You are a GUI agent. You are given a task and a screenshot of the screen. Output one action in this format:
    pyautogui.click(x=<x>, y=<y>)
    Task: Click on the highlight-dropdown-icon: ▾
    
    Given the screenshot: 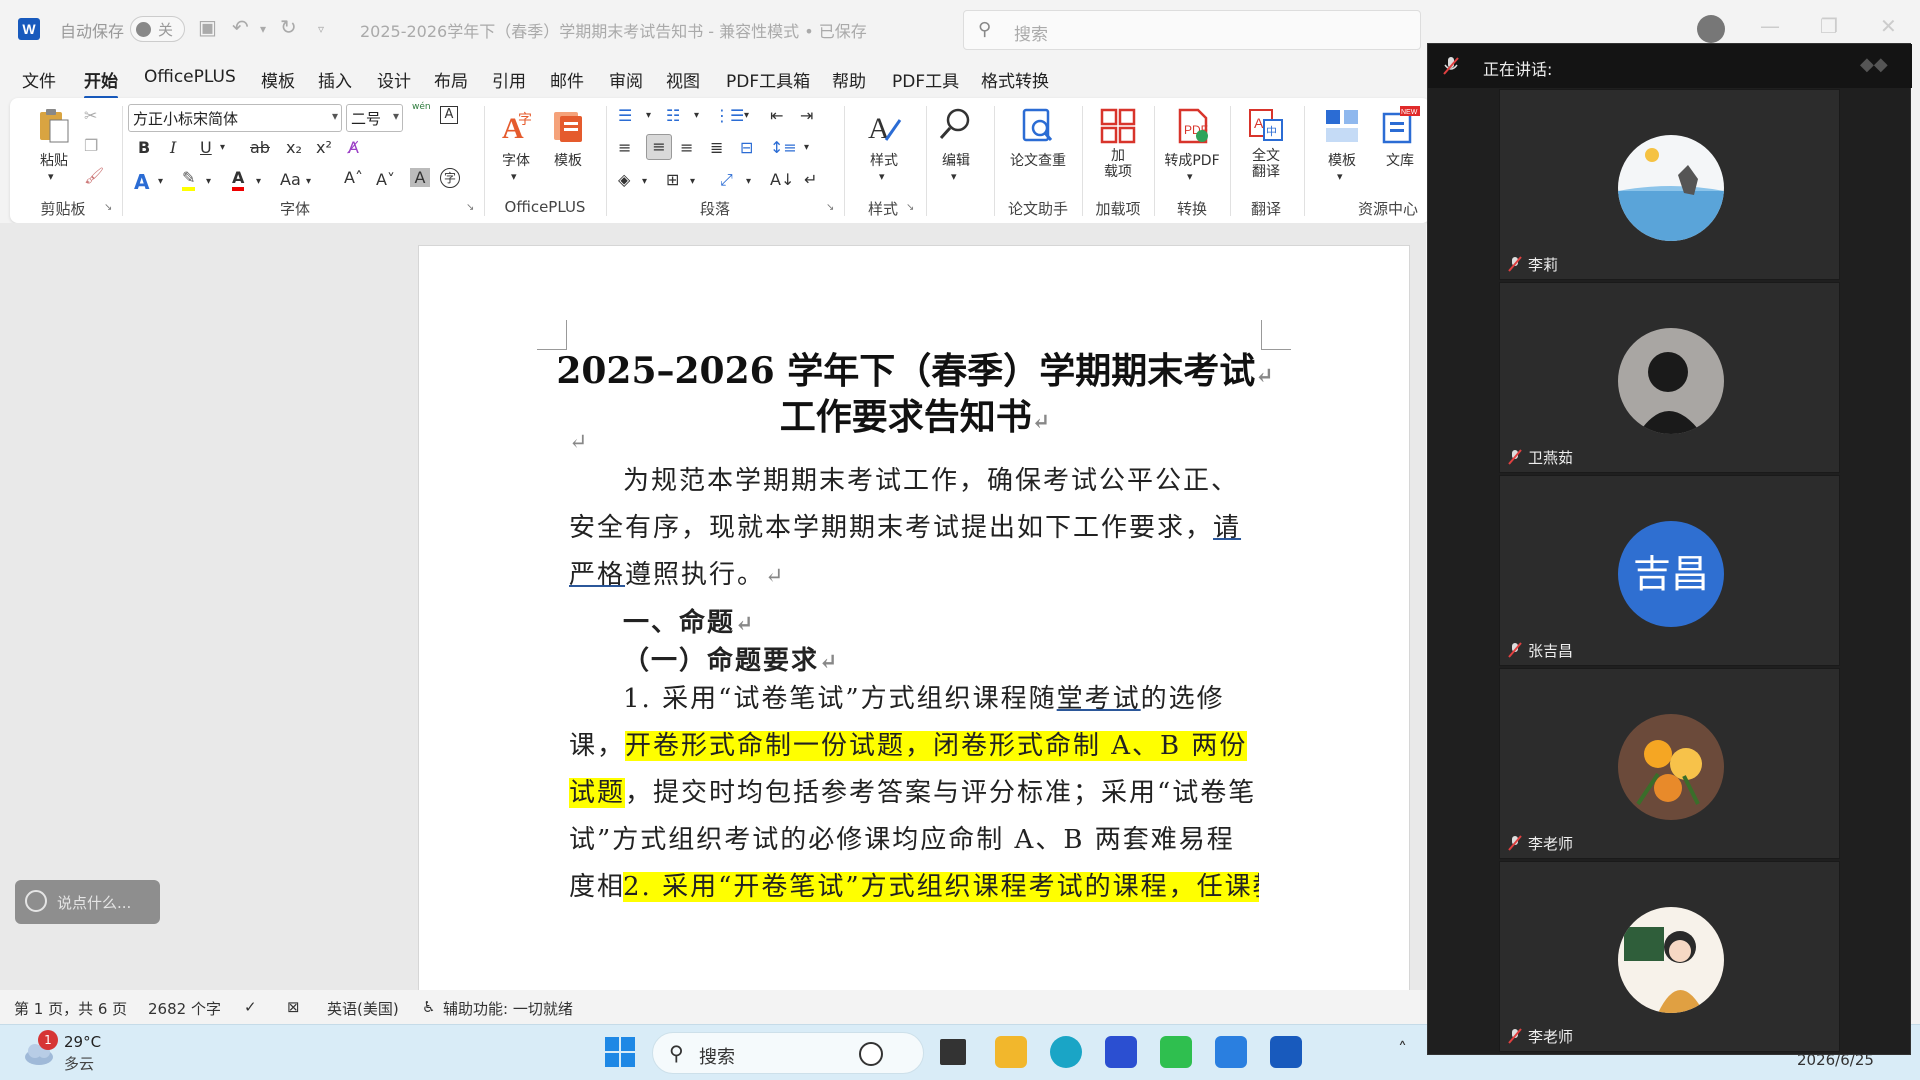 What is the action you would take?
    pyautogui.click(x=208, y=181)
    